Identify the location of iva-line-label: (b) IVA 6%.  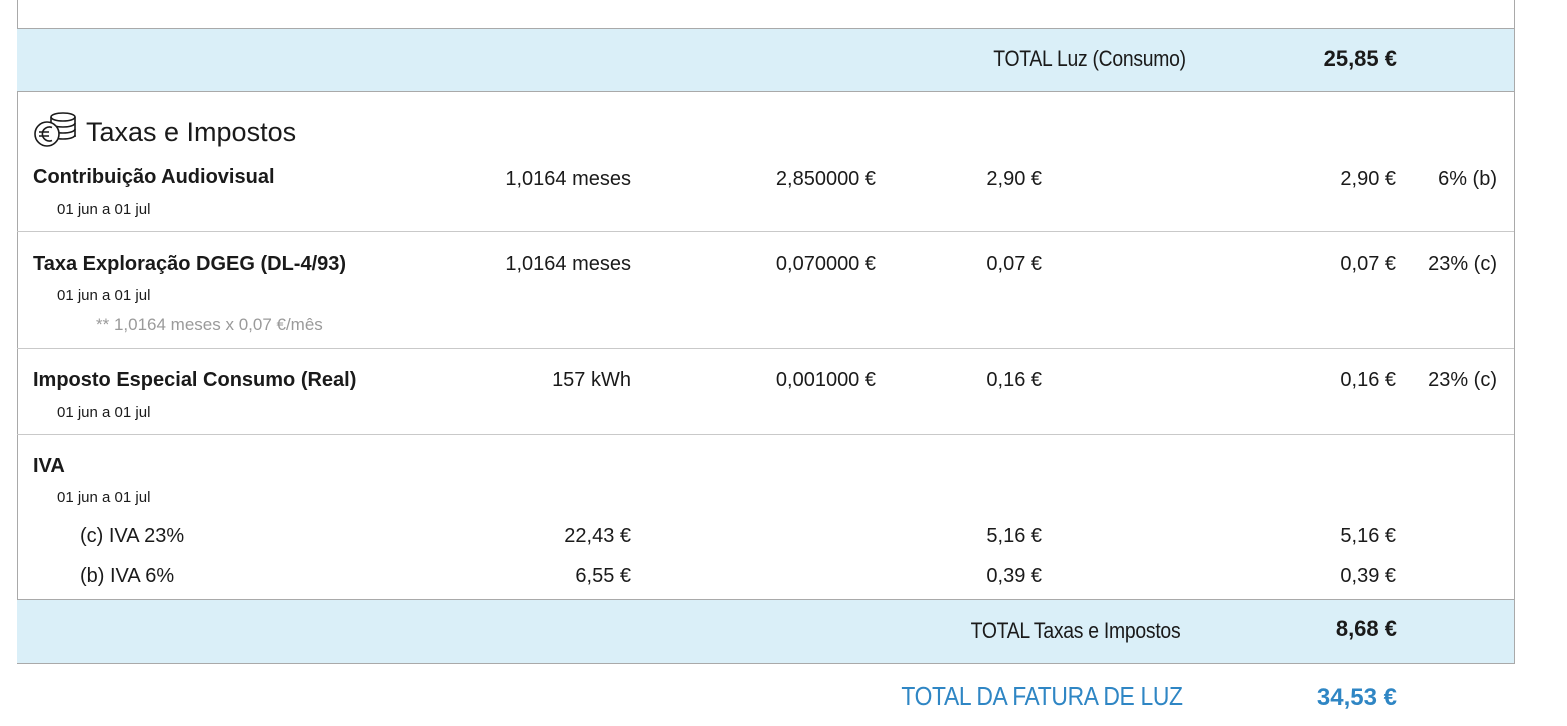
(127, 576).